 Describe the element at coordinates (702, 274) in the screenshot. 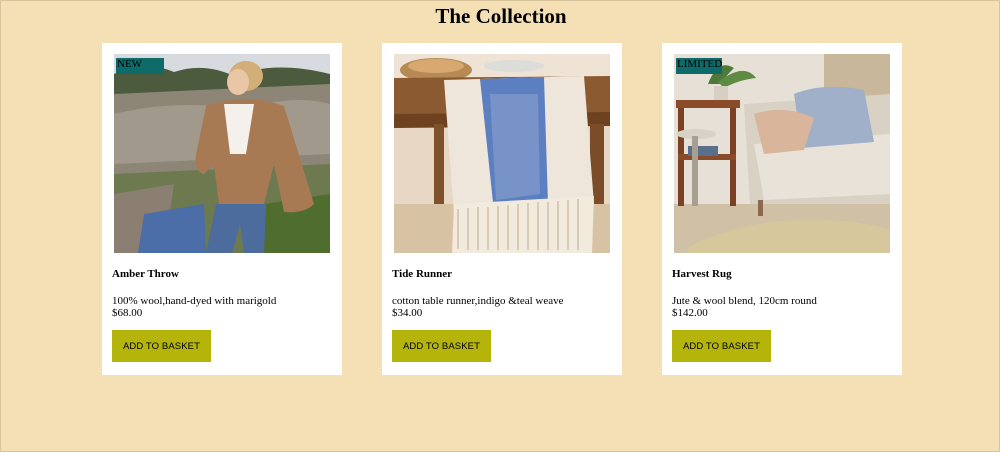

I see `product-name: Harvest Rug` at that location.